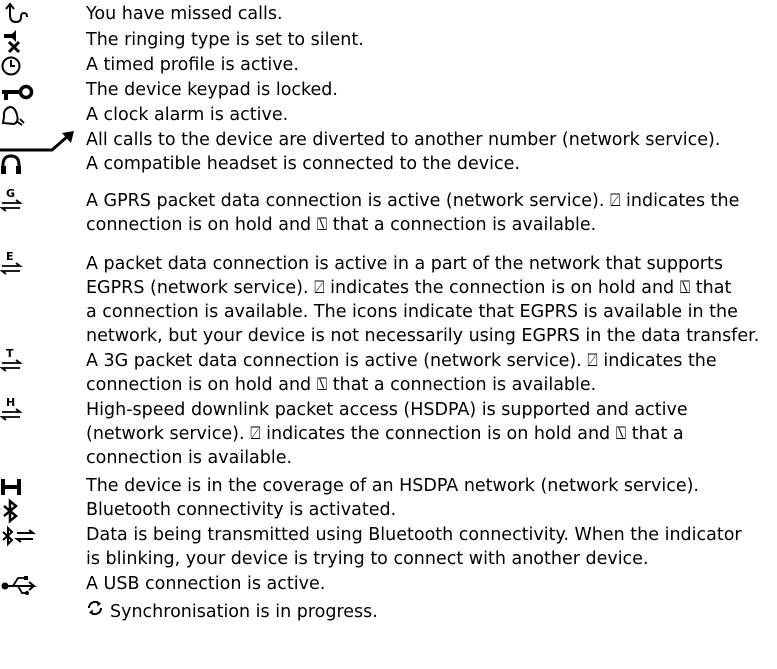 This screenshot has height=669, width=777. What do you see at coordinates (206, 584) in the screenshot?
I see `indicator-text: A USB connection is active.` at bounding box center [206, 584].